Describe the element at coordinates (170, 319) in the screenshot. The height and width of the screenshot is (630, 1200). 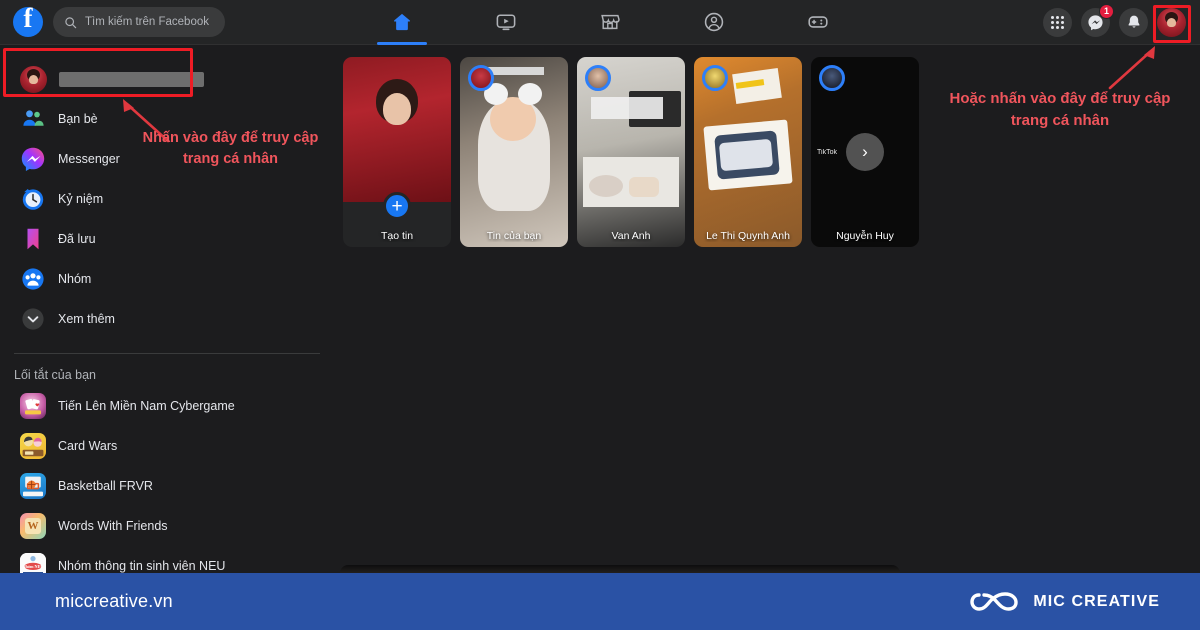
I see `sidebar-item-see-more: Xem thêm` at that location.